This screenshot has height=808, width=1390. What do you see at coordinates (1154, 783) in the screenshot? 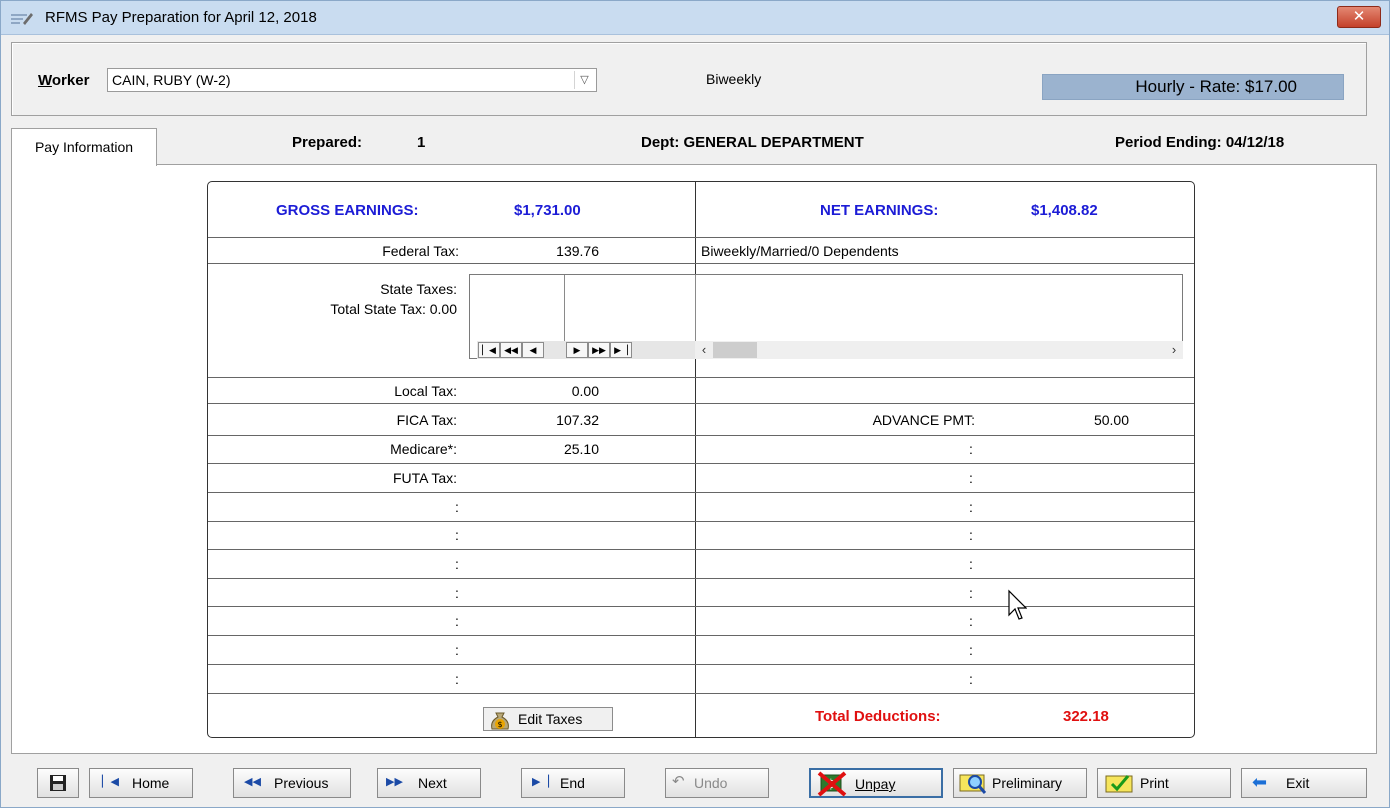
I see `print-label: Print` at bounding box center [1154, 783].